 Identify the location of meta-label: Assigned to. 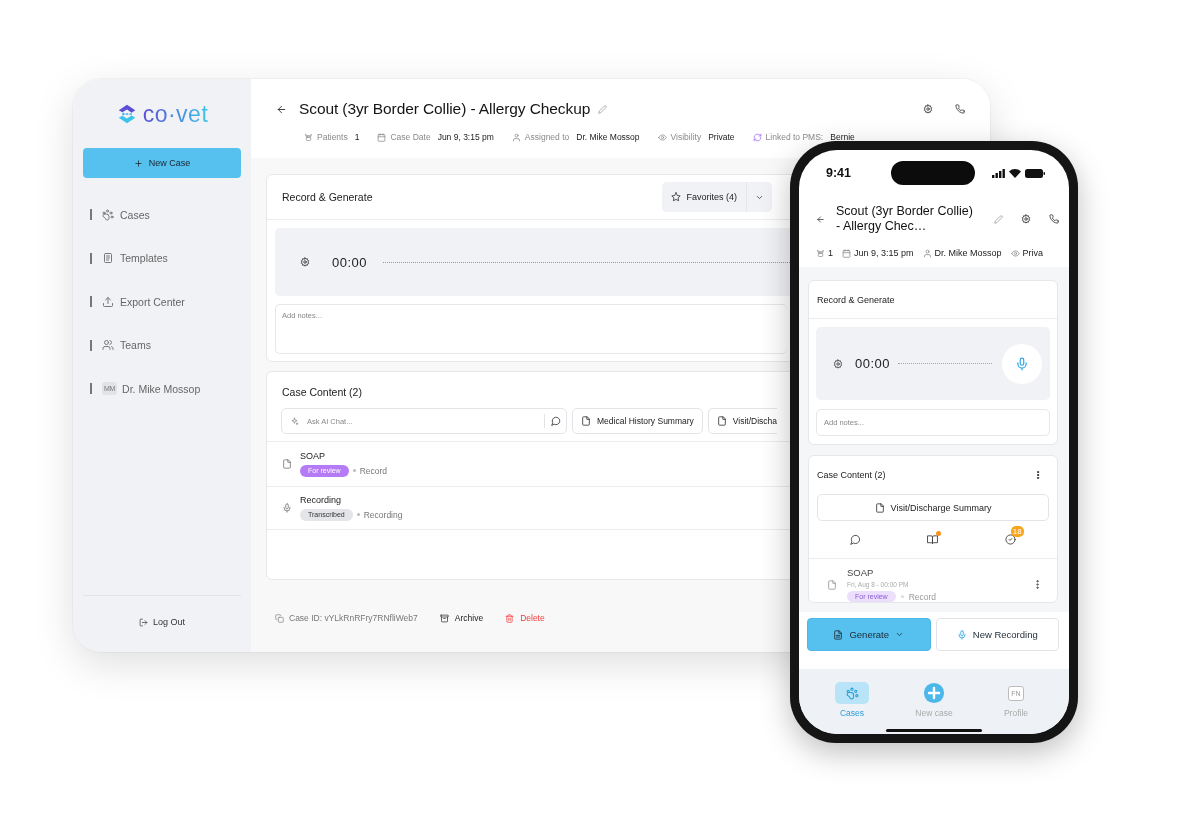
(547, 137).